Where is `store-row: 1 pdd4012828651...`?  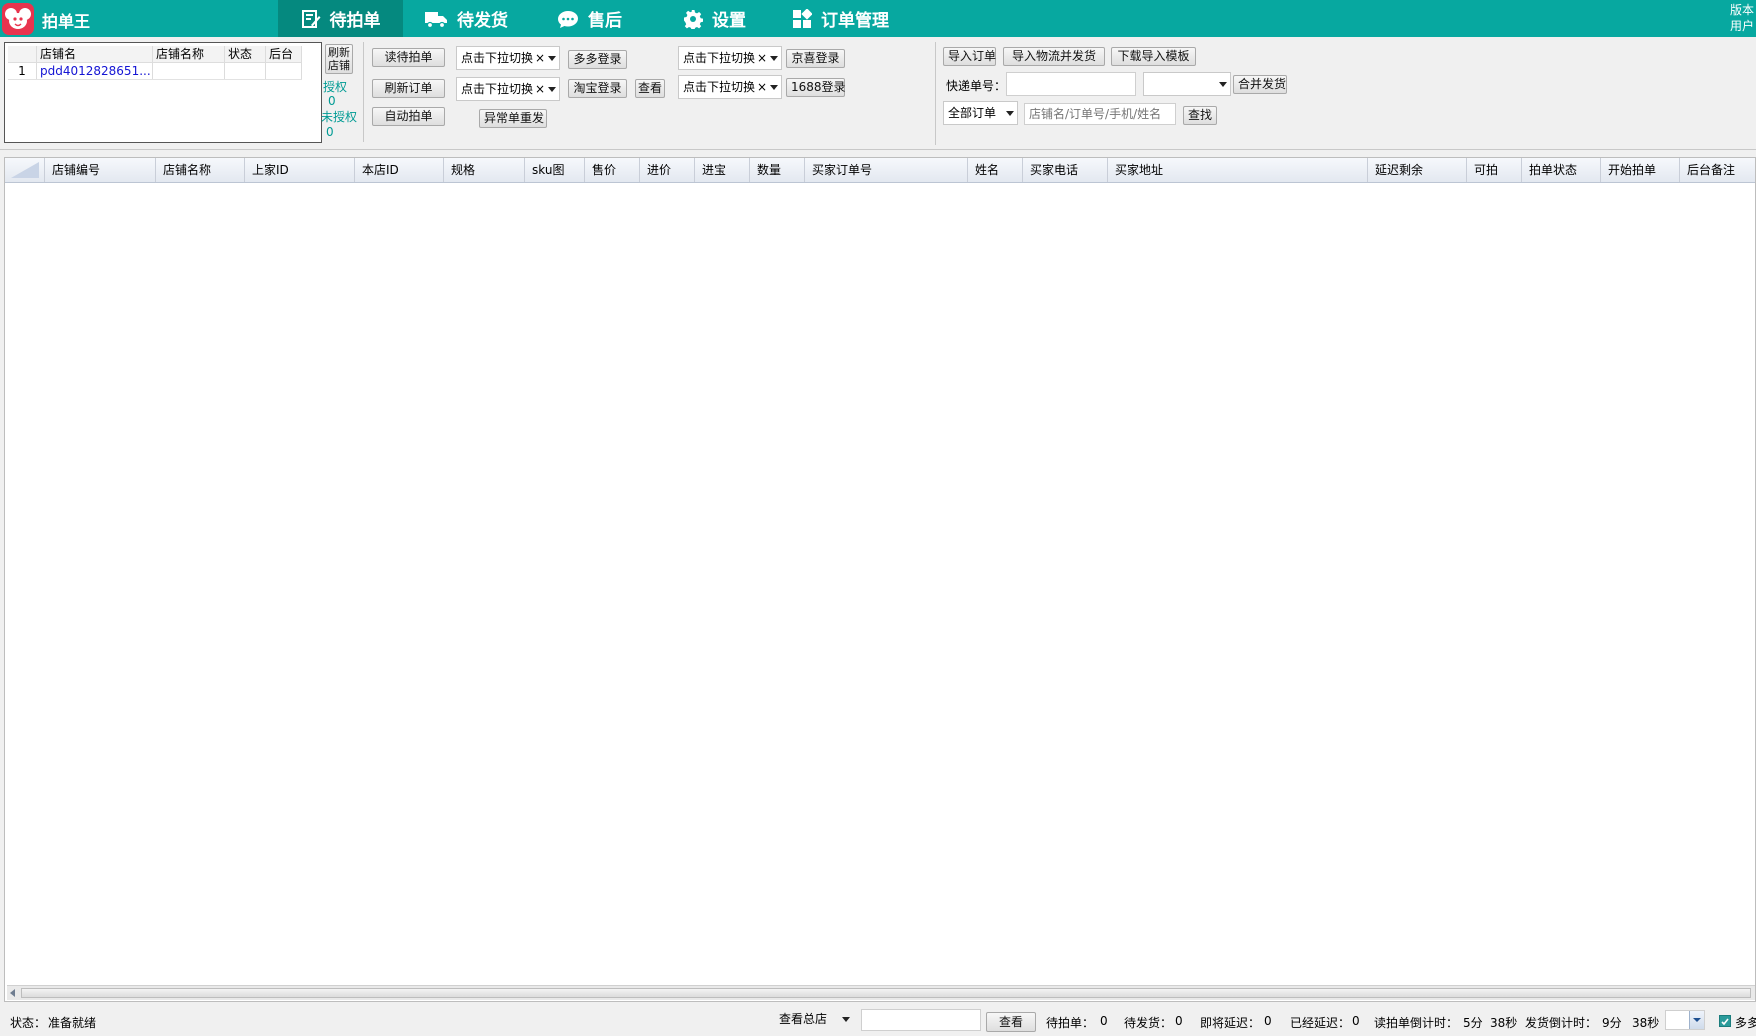 store-row: 1 pdd4012828651... is located at coordinates (155, 71).